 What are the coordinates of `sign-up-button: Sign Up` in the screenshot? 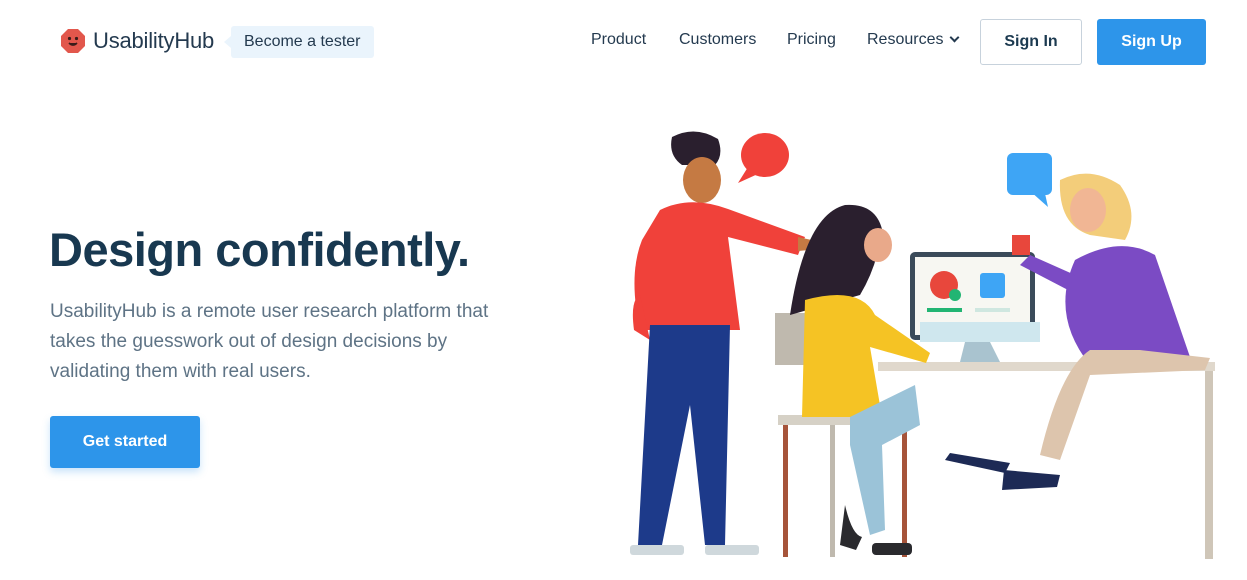 It's located at (1151, 42).